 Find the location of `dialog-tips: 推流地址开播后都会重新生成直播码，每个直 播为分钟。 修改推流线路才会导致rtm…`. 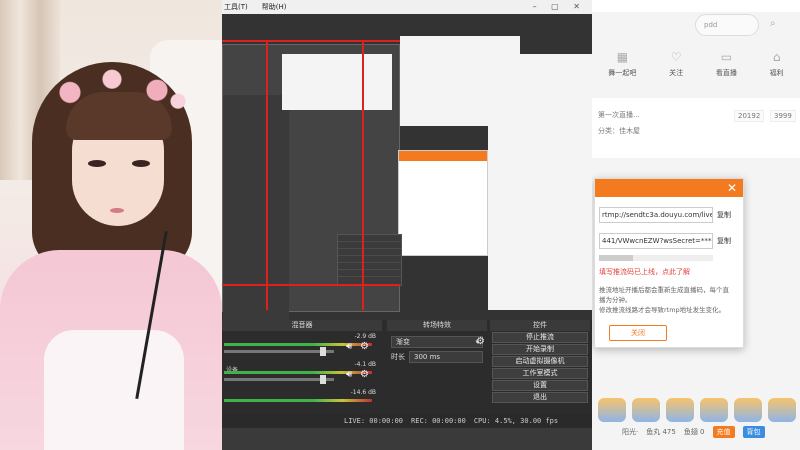

dialog-tips: 推流地址开播后都会重新生成直播码，每个直 播为分钟。 修改推流线路才会导致rtm… is located at coordinates (669, 300).